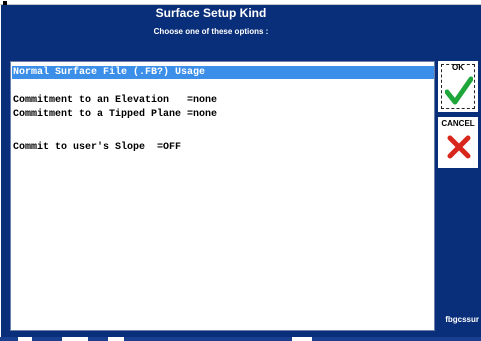 The image size is (481, 341). What do you see at coordinates (223, 72) in the screenshot?
I see `option-normal-surface-file: Normal Surface File (.FB?) Usage` at bounding box center [223, 72].